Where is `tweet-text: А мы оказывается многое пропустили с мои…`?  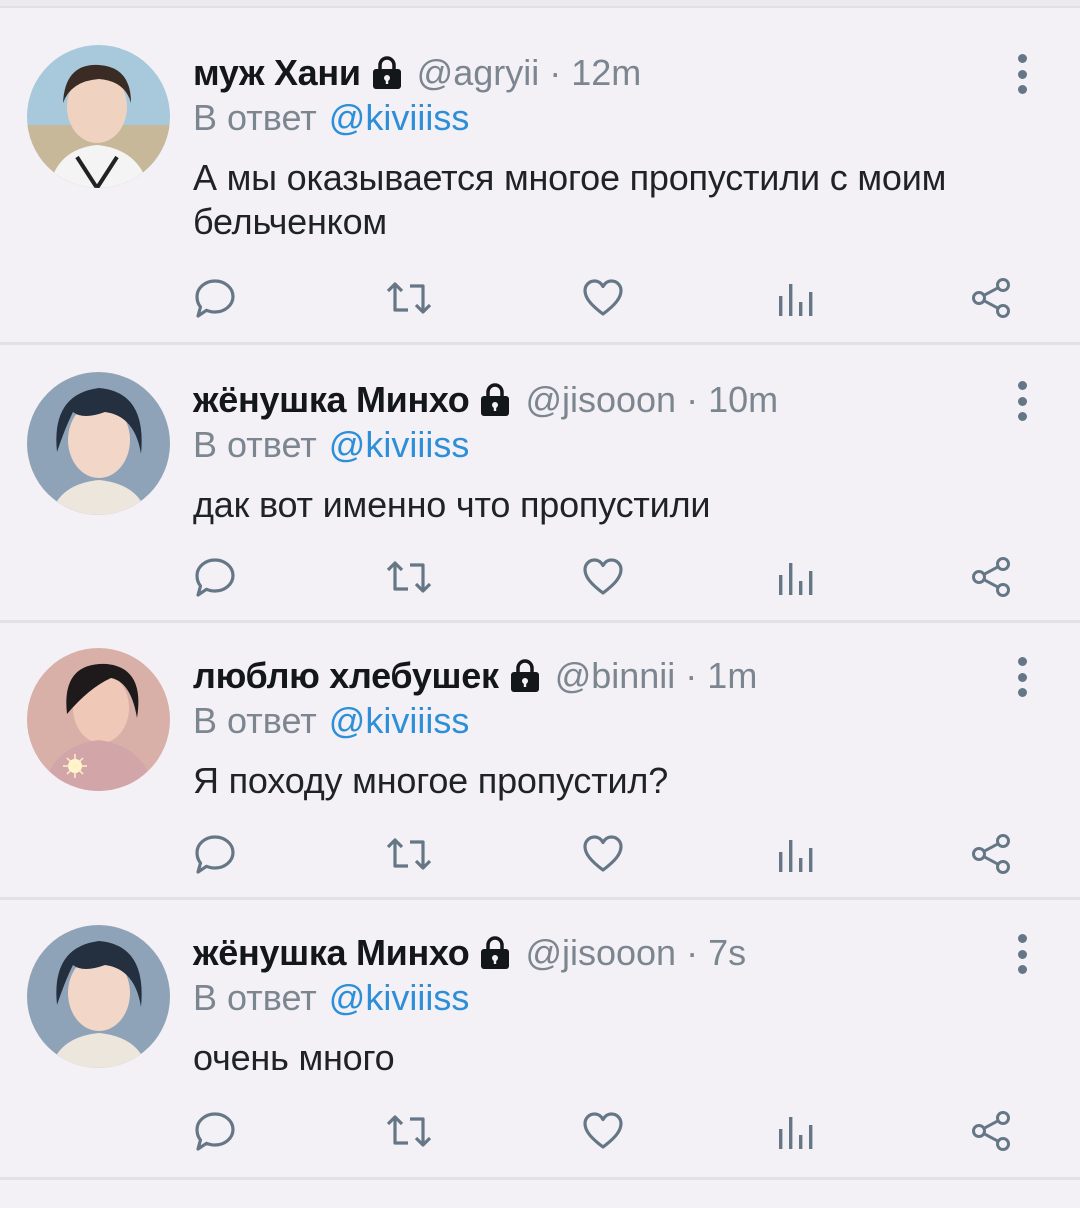 tweet-text: А мы оказывается многое пропустили с мои… is located at coordinates (570, 199).